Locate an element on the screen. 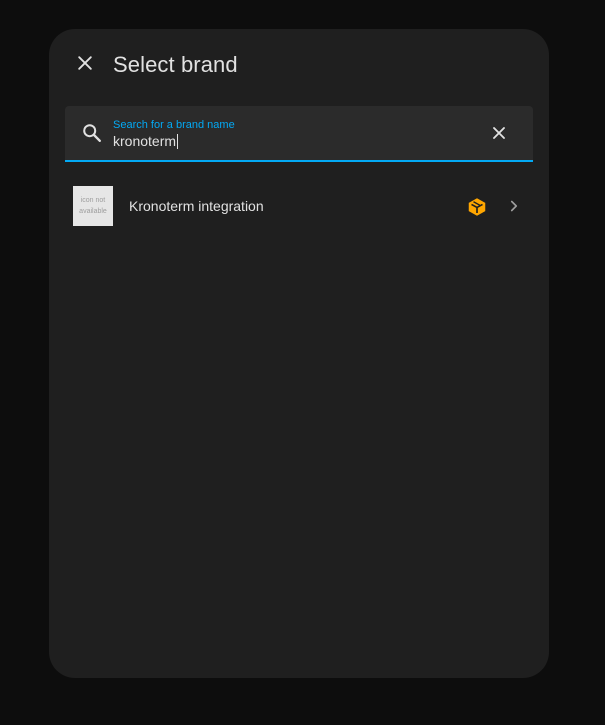 The height and width of the screenshot is (725, 605). close-button is located at coordinates (85, 63).